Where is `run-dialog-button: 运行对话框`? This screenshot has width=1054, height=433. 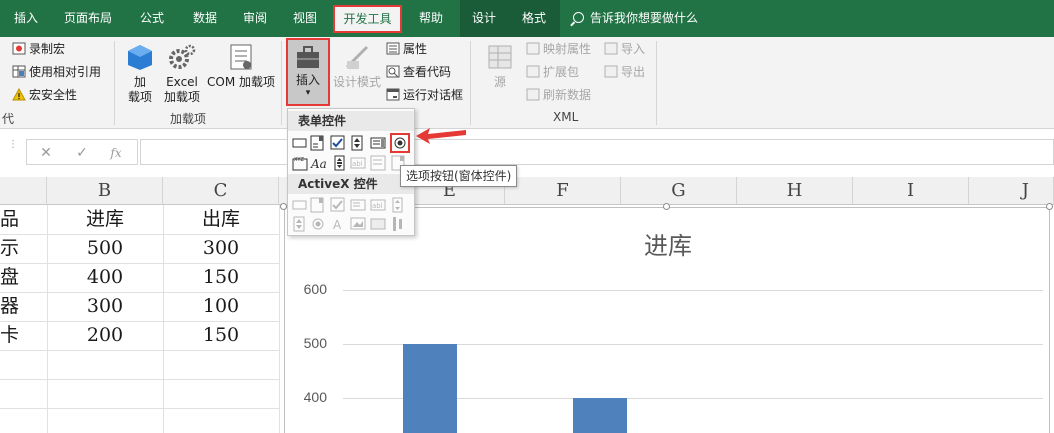
run-dialog-button: 运行对话框 is located at coordinates (424, 95).